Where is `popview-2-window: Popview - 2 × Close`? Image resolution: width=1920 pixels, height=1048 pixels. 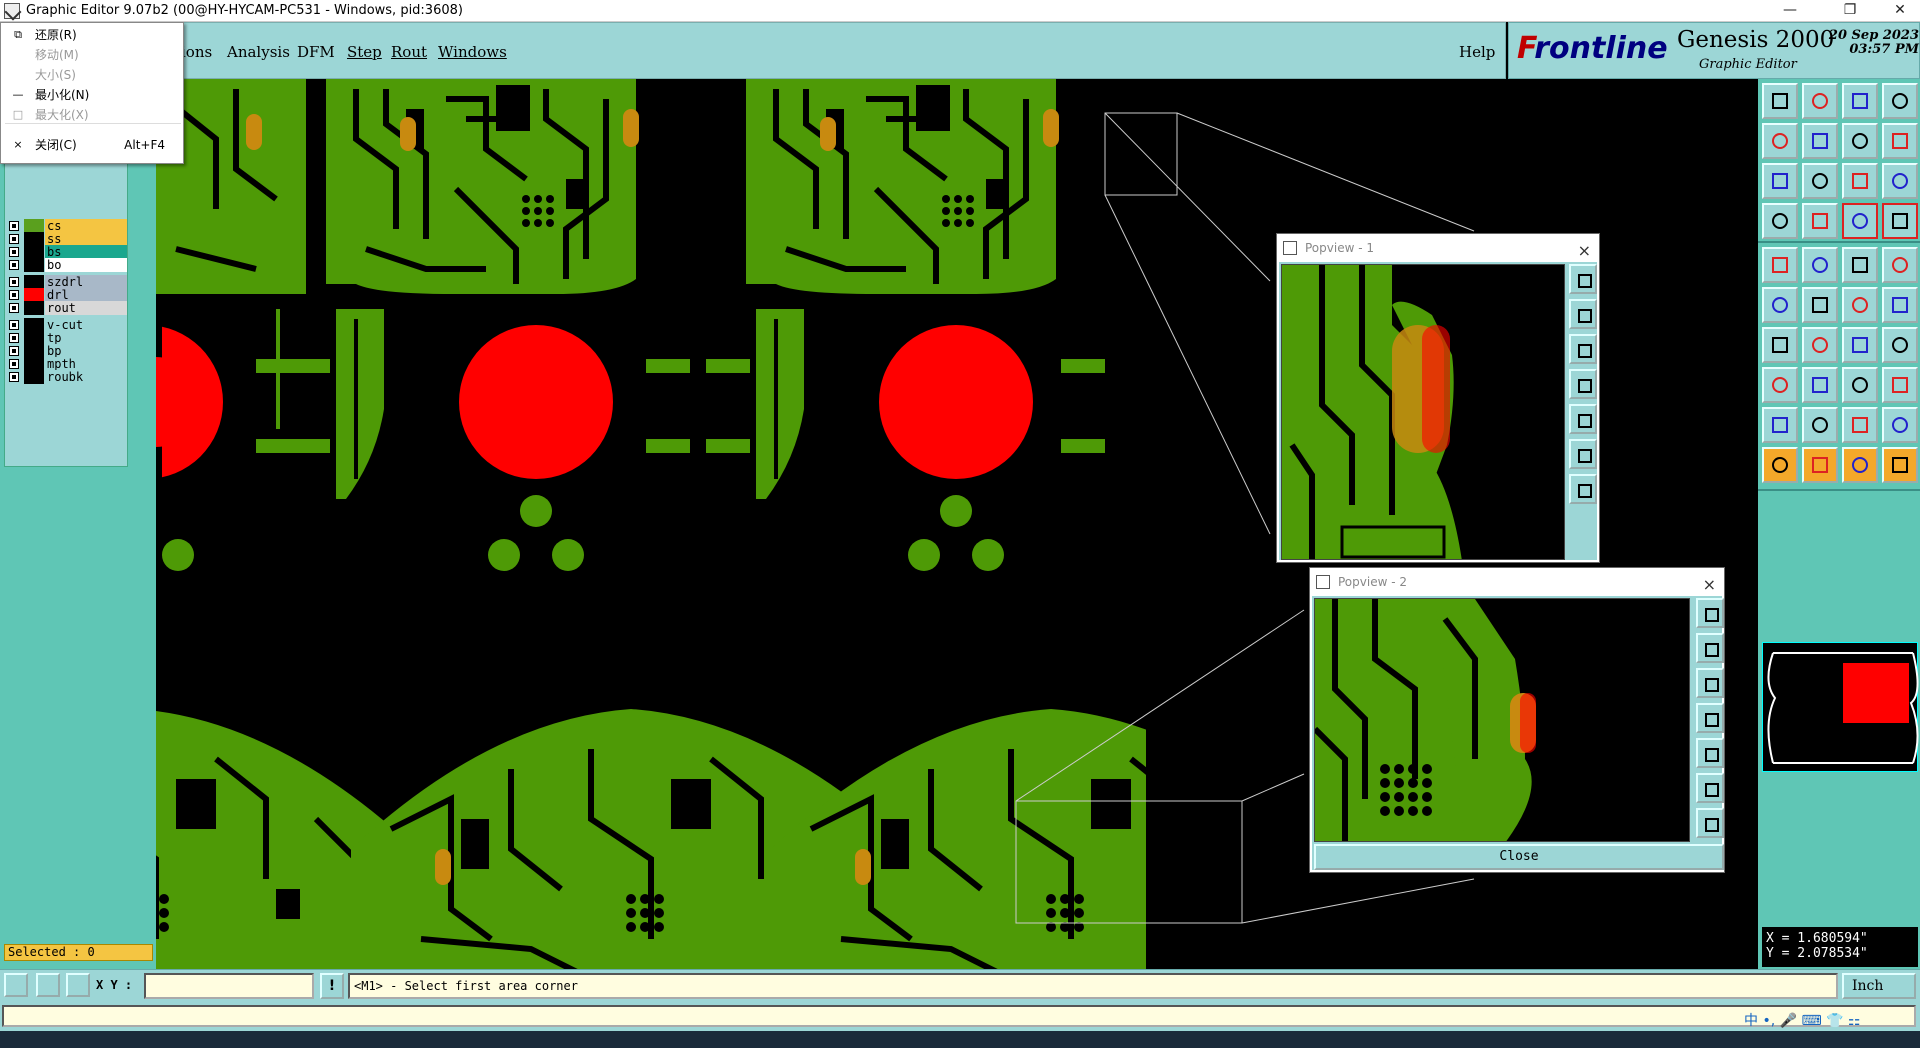
popview-2-window: Popview - 2 × Close is located at coordinates (1517, 720).